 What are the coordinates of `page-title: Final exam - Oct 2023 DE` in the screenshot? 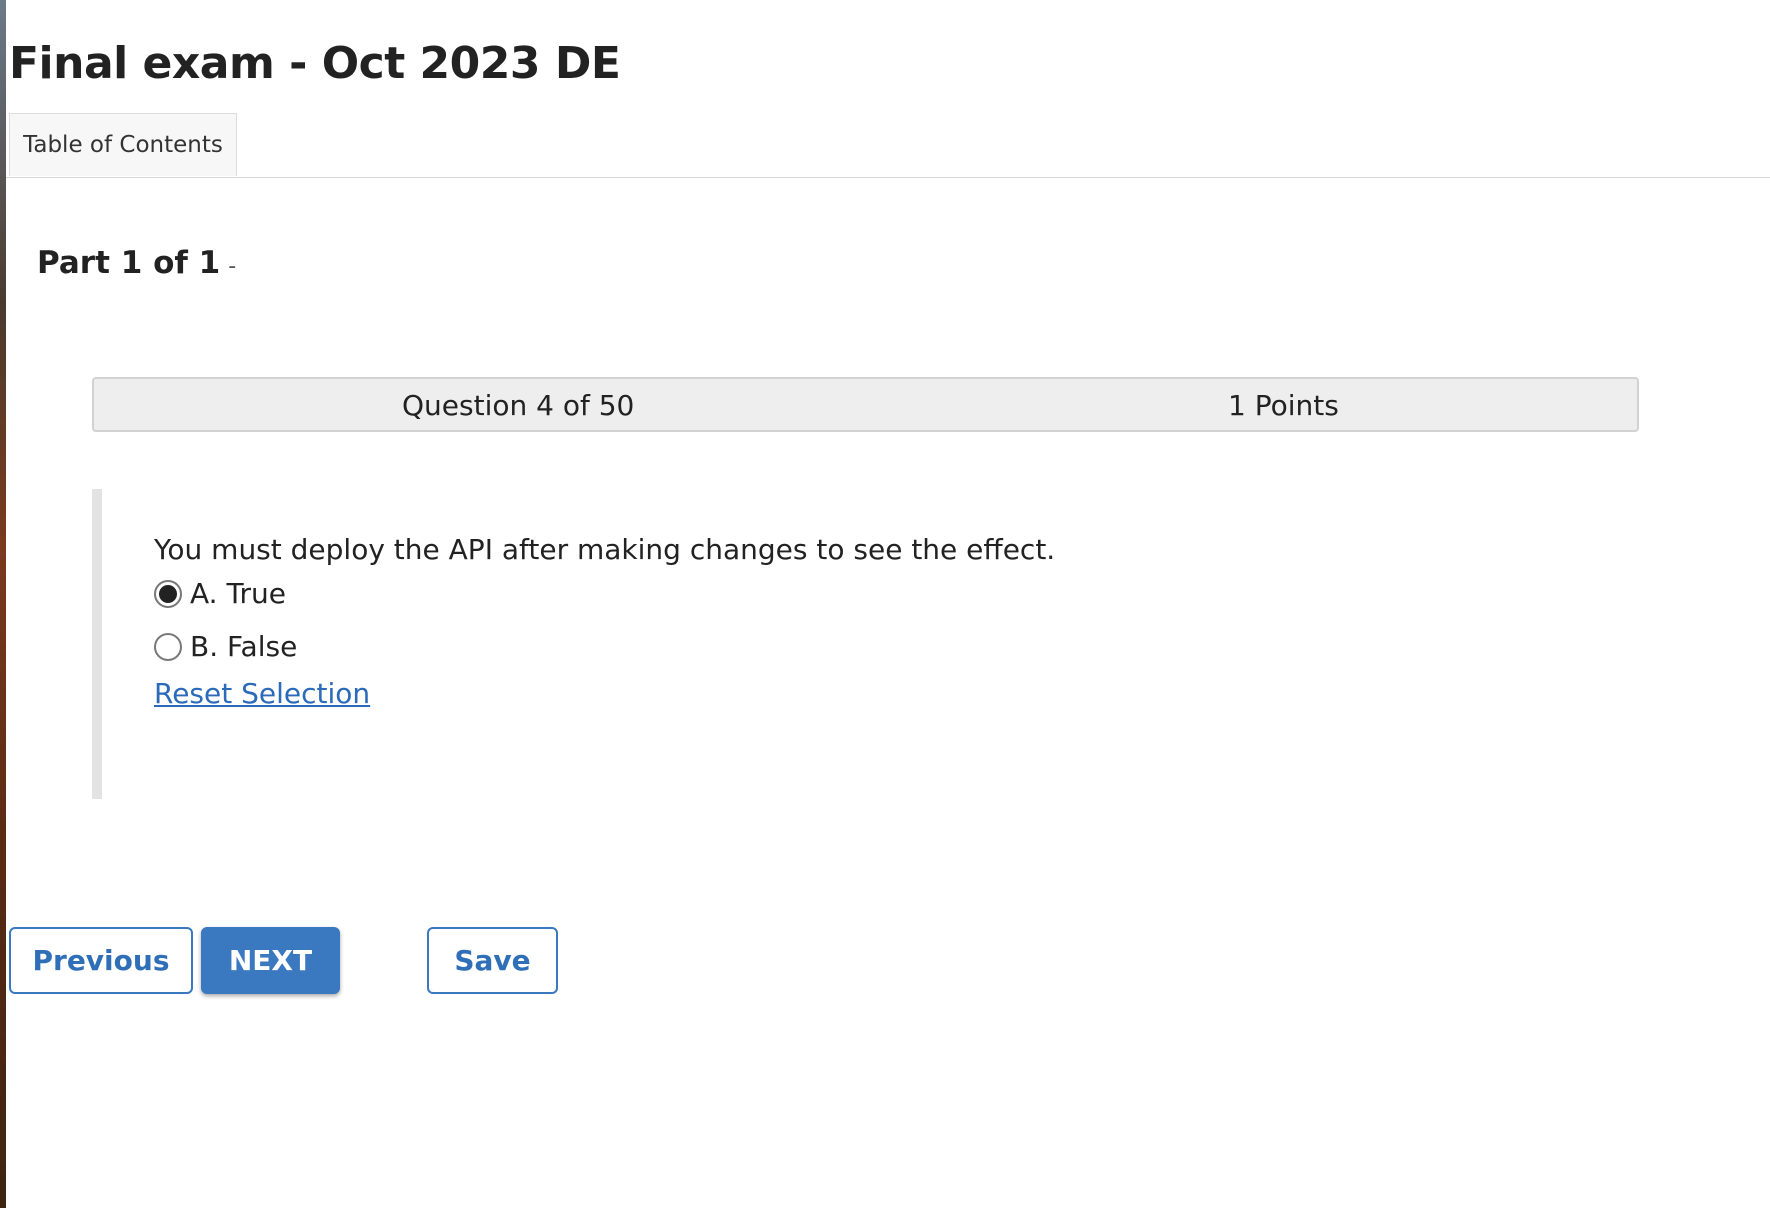 It's located at (315, 63).